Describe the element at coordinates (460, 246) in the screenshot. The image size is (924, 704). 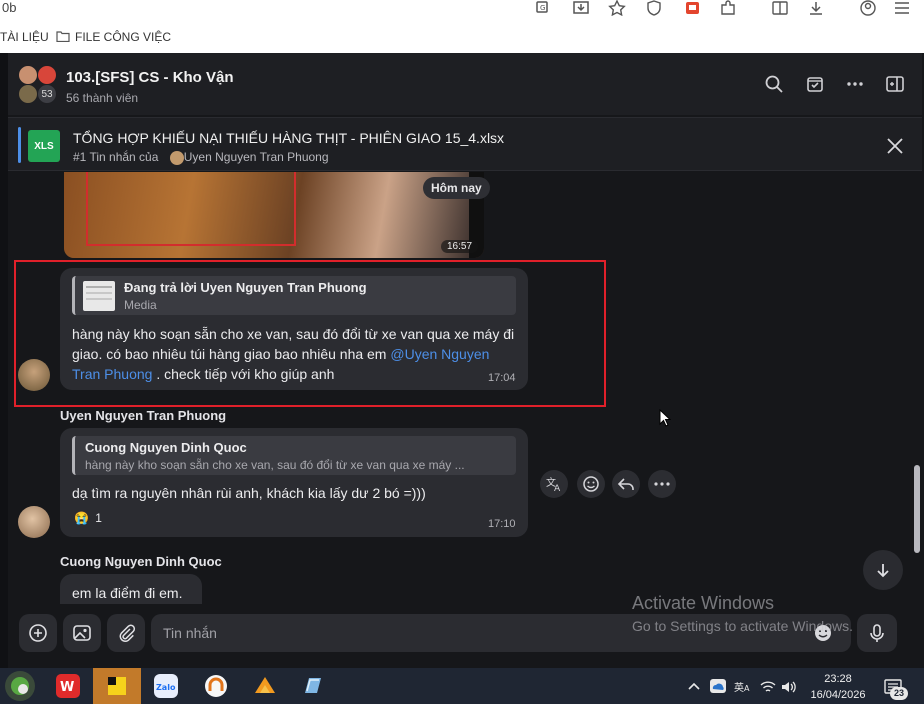
I see `image-time: 16:57` at that location.